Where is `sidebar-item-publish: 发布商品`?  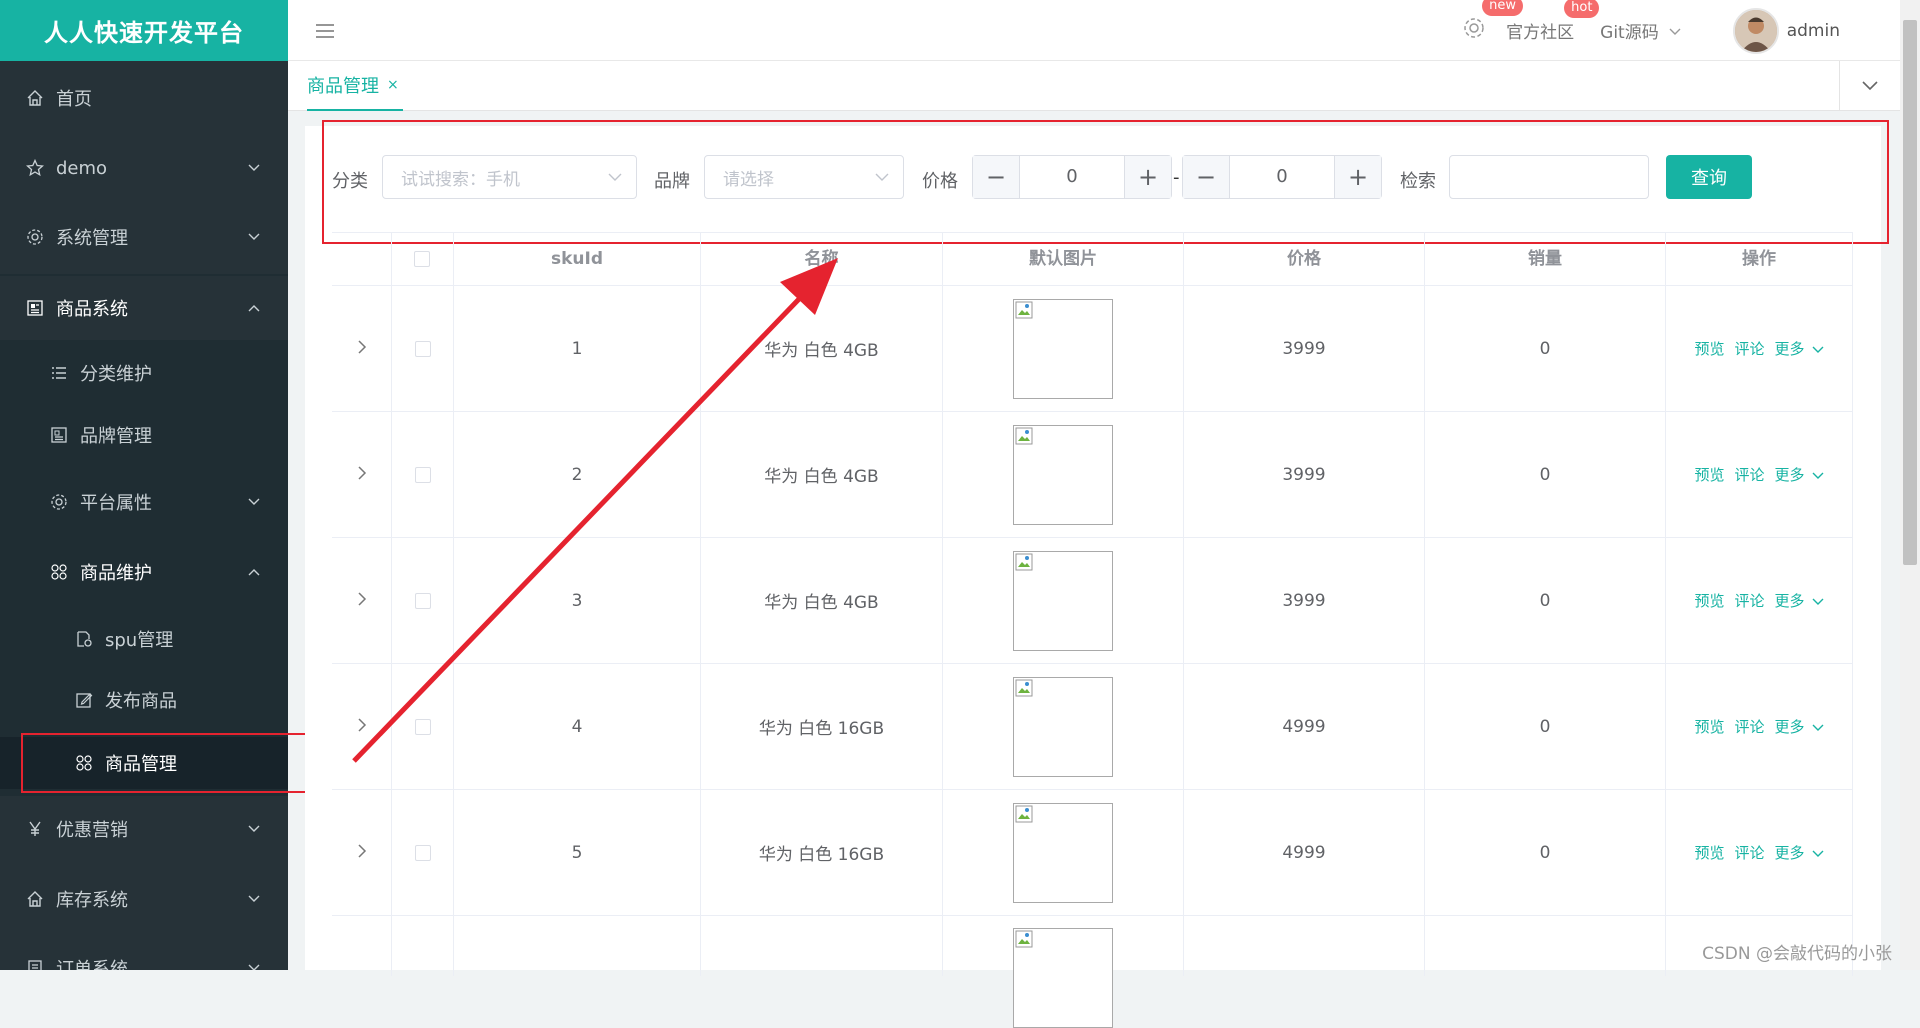 sidebar-item-publish: 发布商品 is located at coordinates (144, 700).